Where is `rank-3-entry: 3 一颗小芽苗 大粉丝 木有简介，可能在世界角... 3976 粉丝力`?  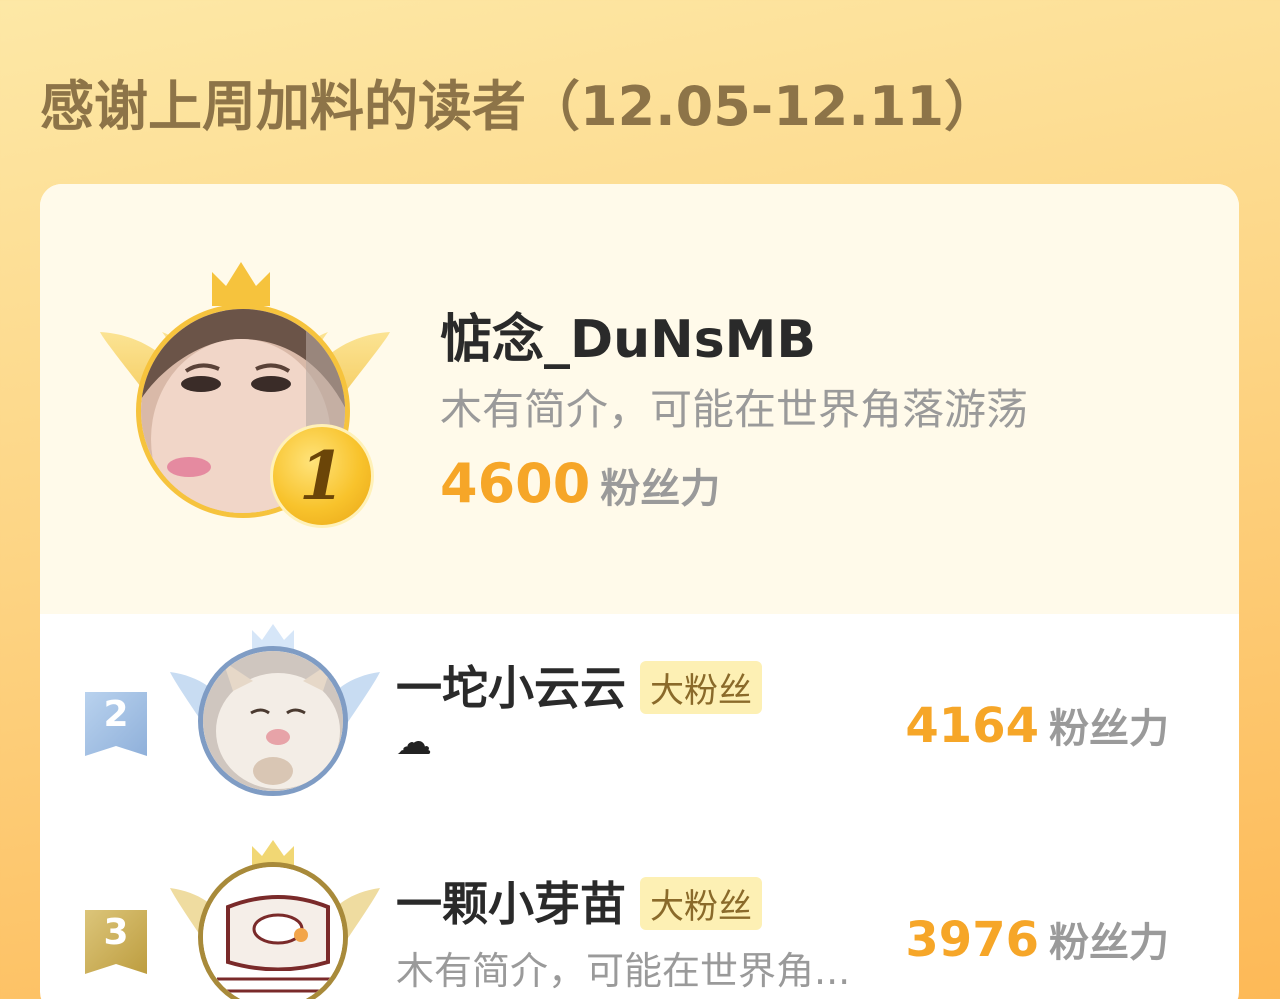 rank-3-entry: 3 一颗小芽苗 大粉丝 木有简介，可能在世界角... 3976 粉丝力 is located at coordinates (639, 919).